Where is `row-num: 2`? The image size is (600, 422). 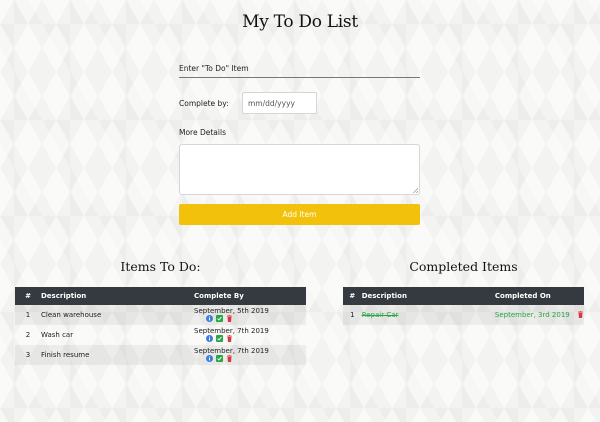
row-num: 2 is located at coordinates (28, 335).